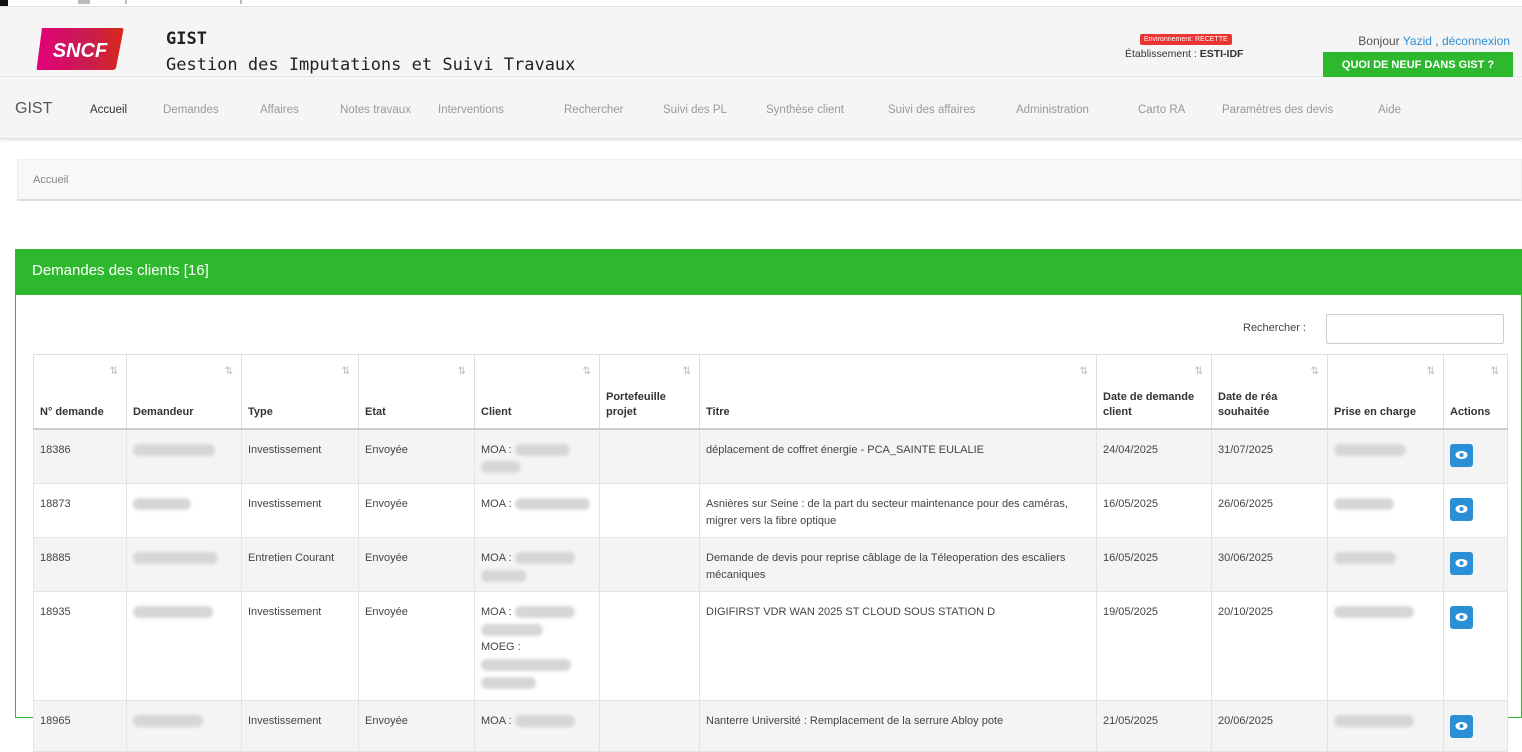 The image size is (1522, 752). Describe the element at coordinates (1269, 456) in the screenshot. I see `cell-date-rea: 31/07/2025` at that location.